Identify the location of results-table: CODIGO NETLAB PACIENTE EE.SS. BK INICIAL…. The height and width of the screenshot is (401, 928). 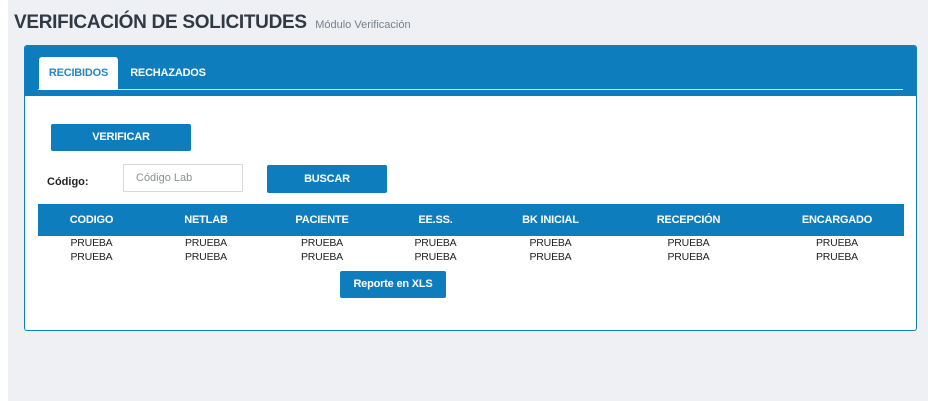
(471, 234).